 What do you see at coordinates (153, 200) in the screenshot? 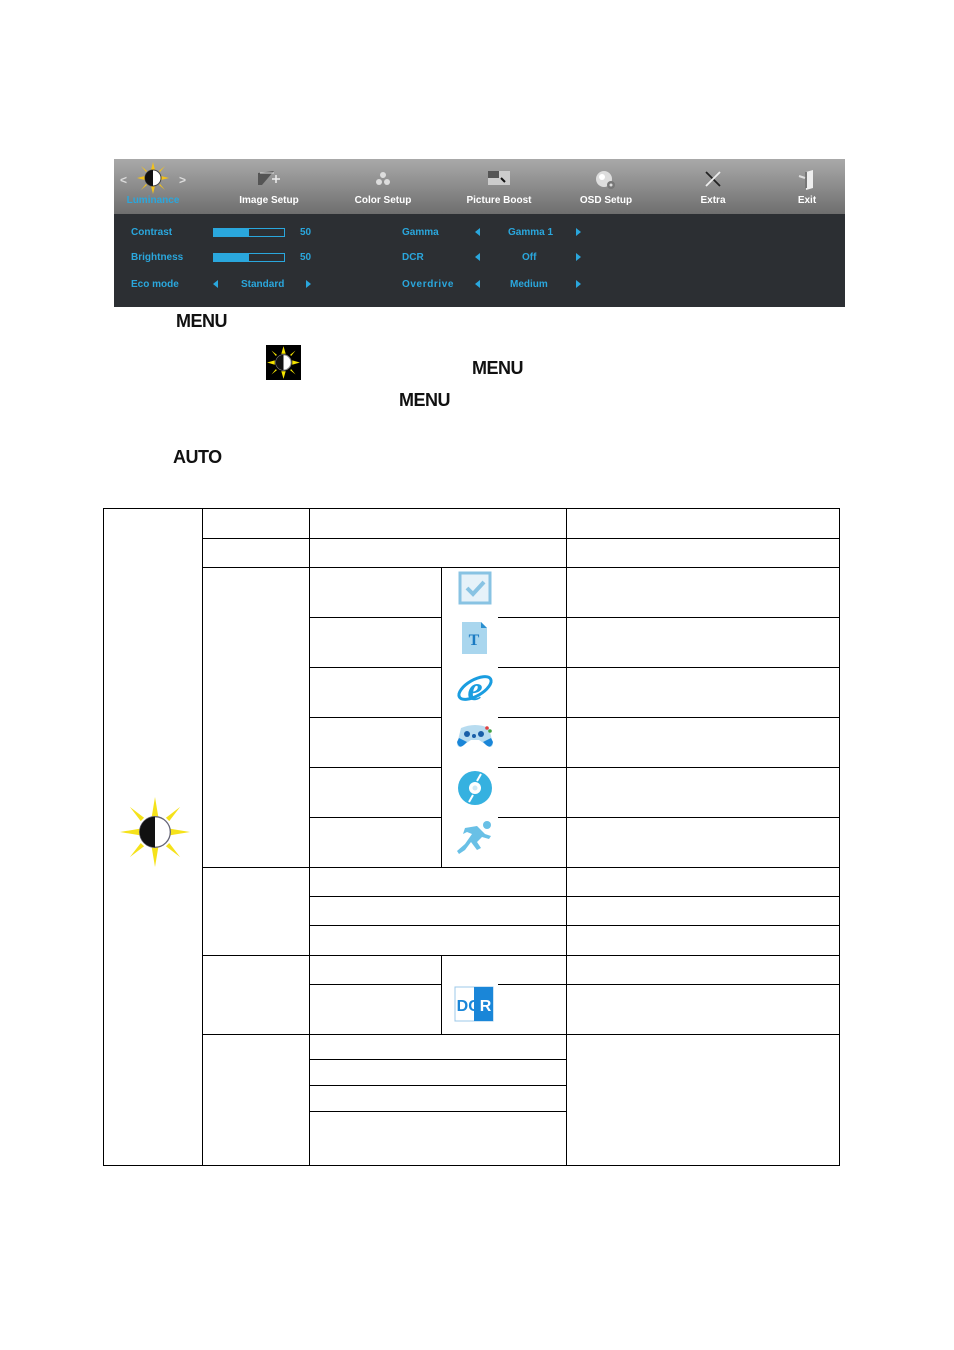
I see `tab-label: Luminance` at bounding box center [153, 200].